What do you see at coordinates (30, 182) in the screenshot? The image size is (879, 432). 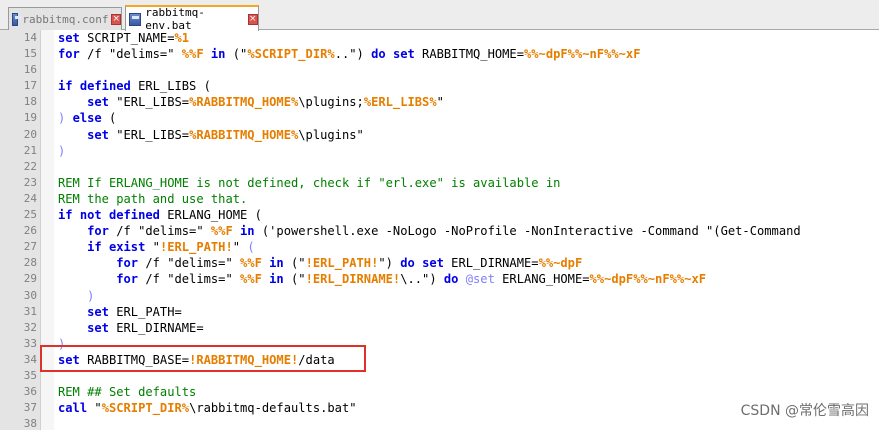 I see `line-number: 23` at bounding box center [30, 182].